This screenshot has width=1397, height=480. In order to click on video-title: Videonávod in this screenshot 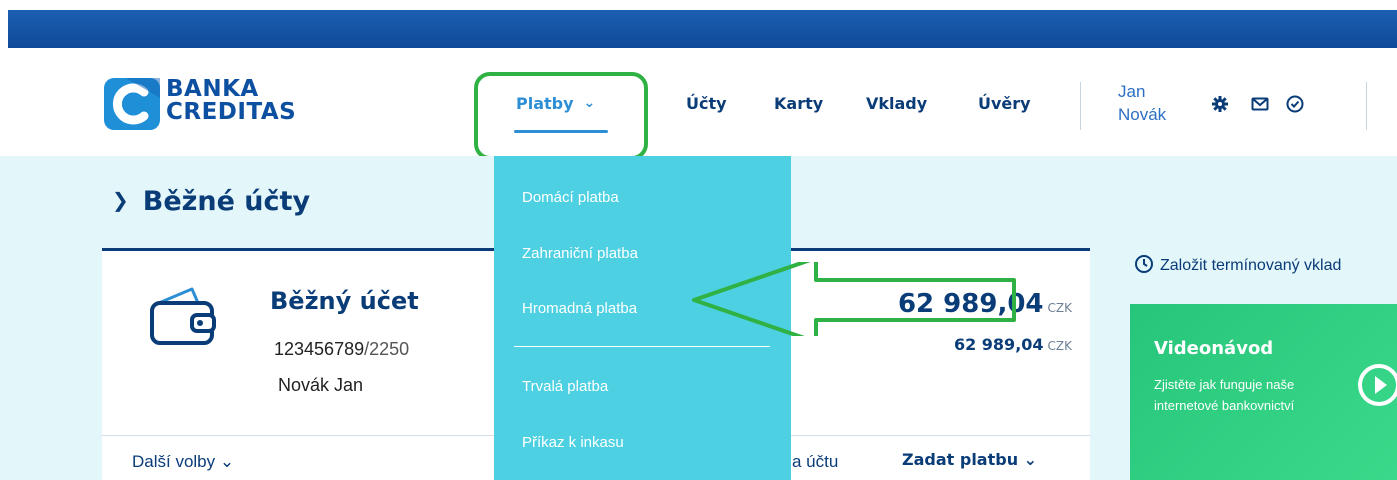, I will do `click(1214, 348)`.